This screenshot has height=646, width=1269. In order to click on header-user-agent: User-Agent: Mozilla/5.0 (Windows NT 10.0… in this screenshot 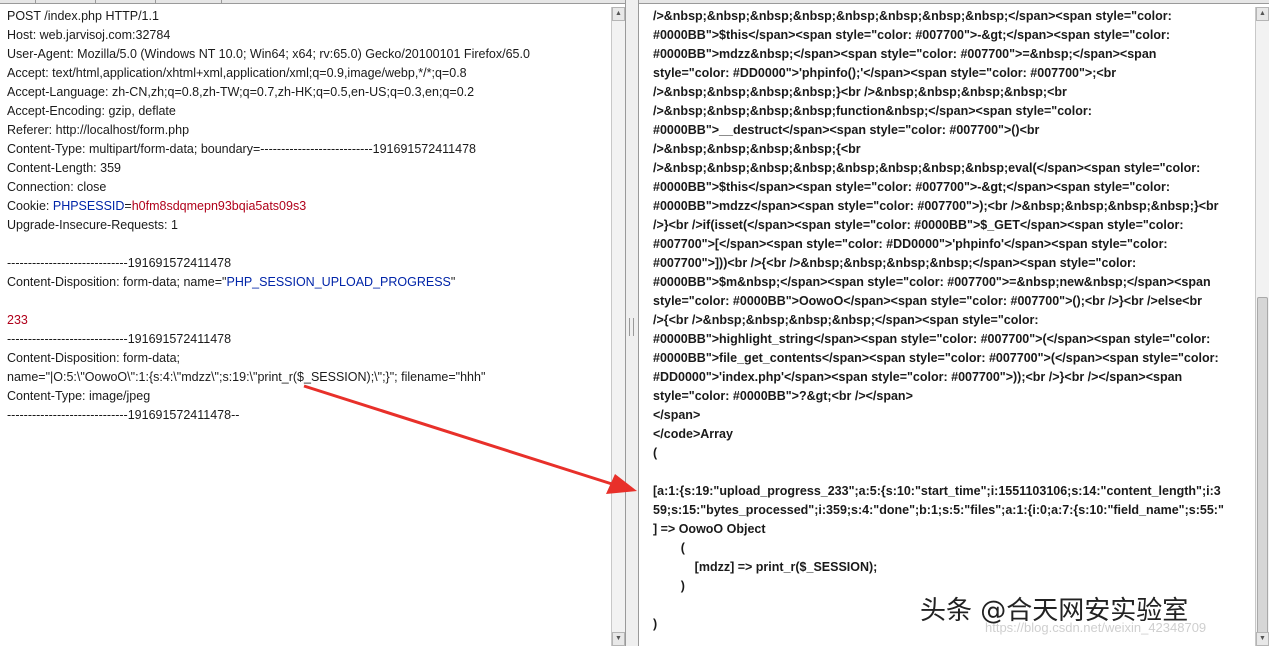, I will do `click(268, 54)`.